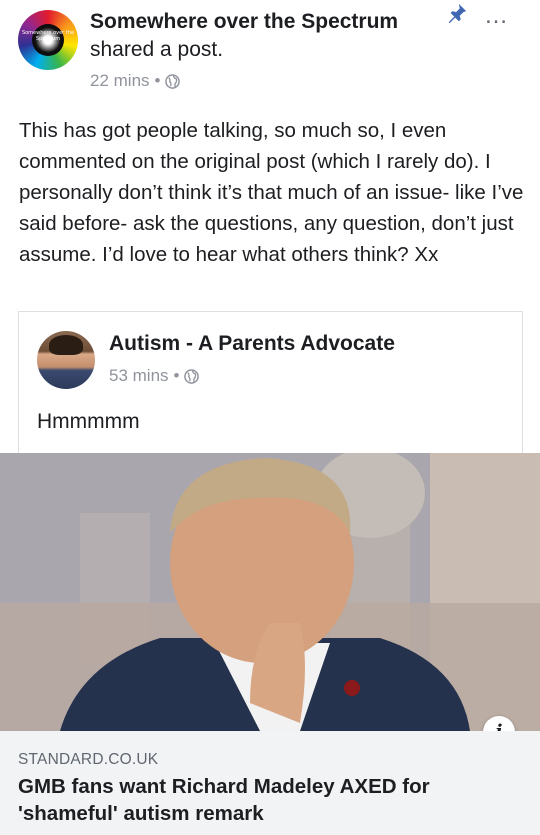  I want to click on shared-post-text: Hmmmmm, so click(88, 421).